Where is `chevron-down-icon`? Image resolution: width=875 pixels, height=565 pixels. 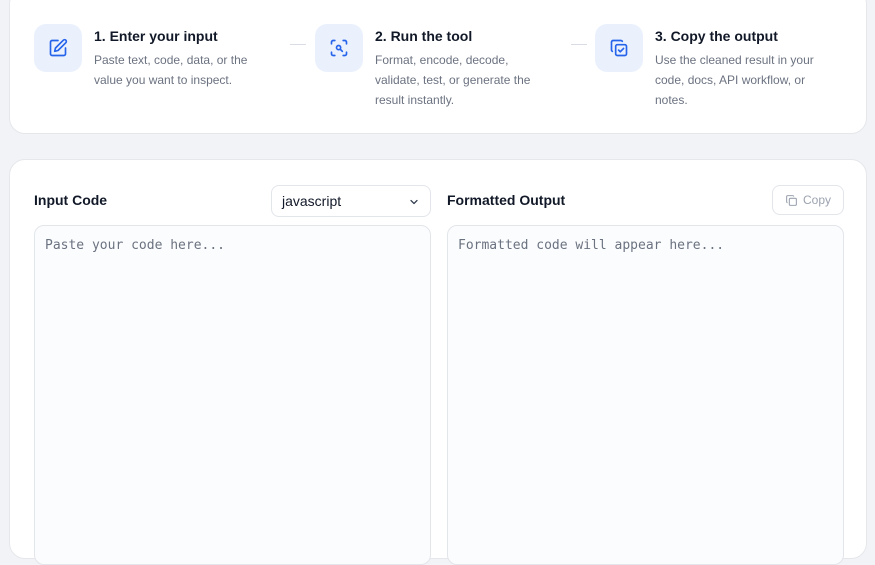
chevron-down-icon is located at coordinates (414, 202).